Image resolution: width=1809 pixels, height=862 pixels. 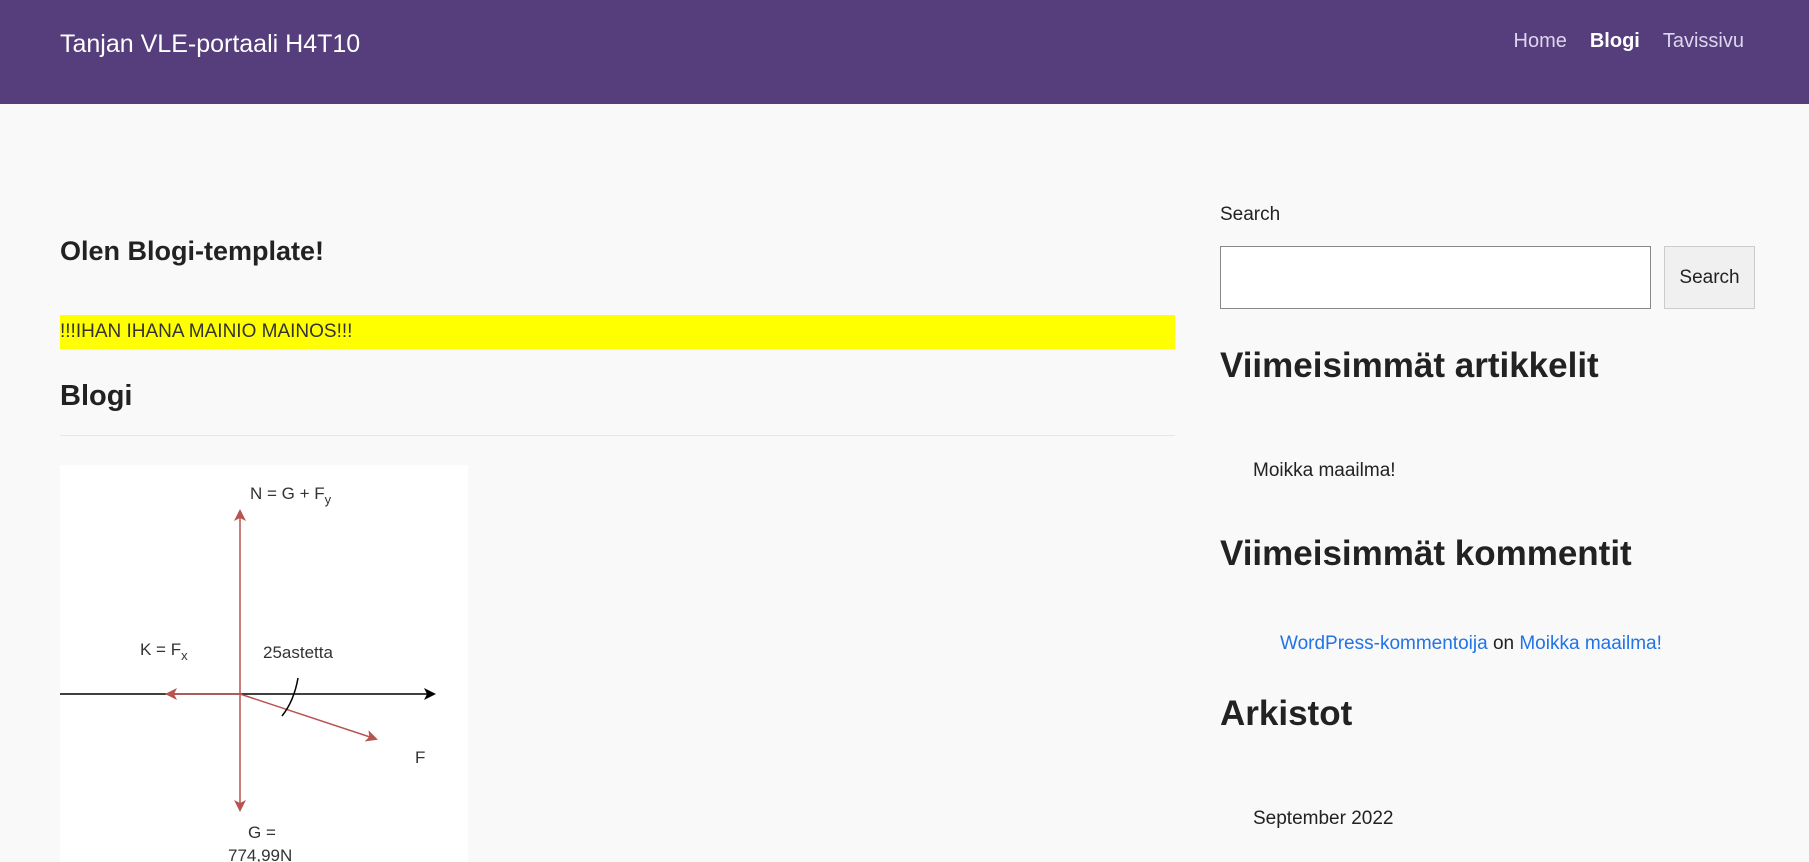 I want to click on blog-section-title: Blogi, so click(x=96, y=396).